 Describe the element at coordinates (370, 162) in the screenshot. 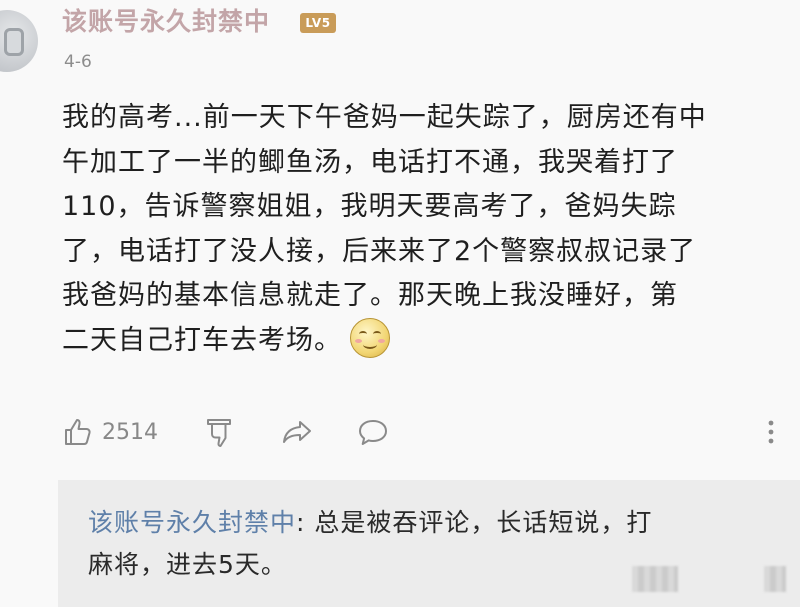

I see `comment-line: 午加工了一半的鲫鱼汤，电话打不通，我哭着打了` at that location.